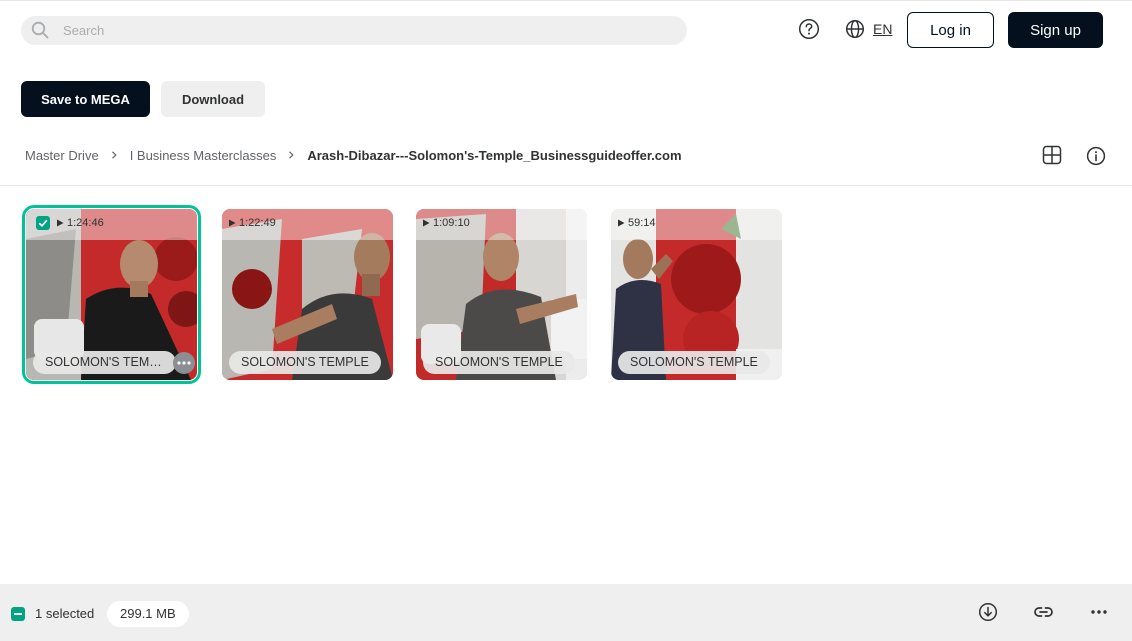 Image resolution: width=1132 pixels, height=641 pixels. Describe the element at coordinates (252, 223) in the screenshot. I see `video-duration: 1:22:49` at that location.